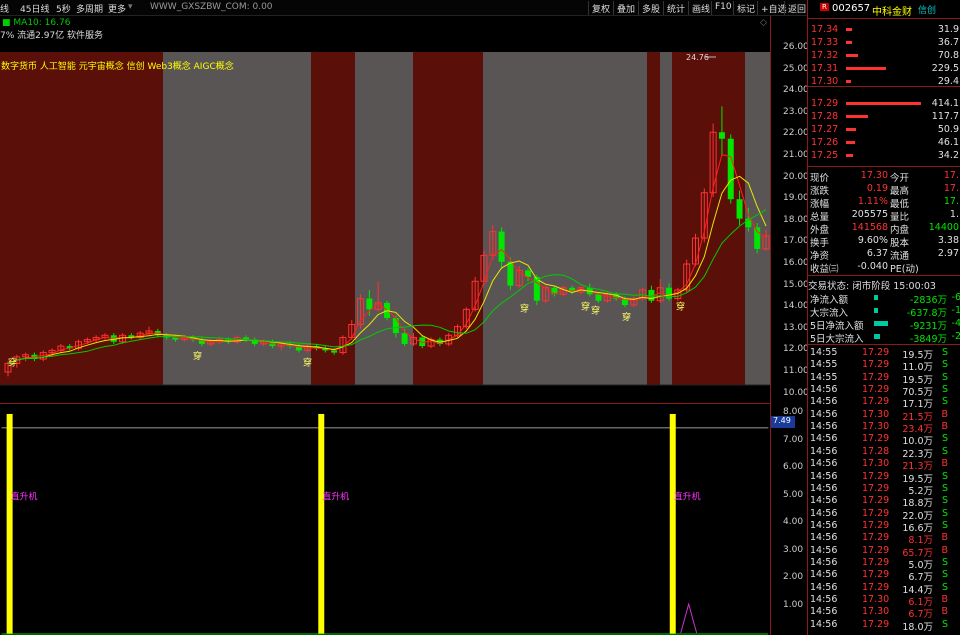 This screenshot has width=960, height=635. I want to click on price-tick: 12.00, so click(796, 349).